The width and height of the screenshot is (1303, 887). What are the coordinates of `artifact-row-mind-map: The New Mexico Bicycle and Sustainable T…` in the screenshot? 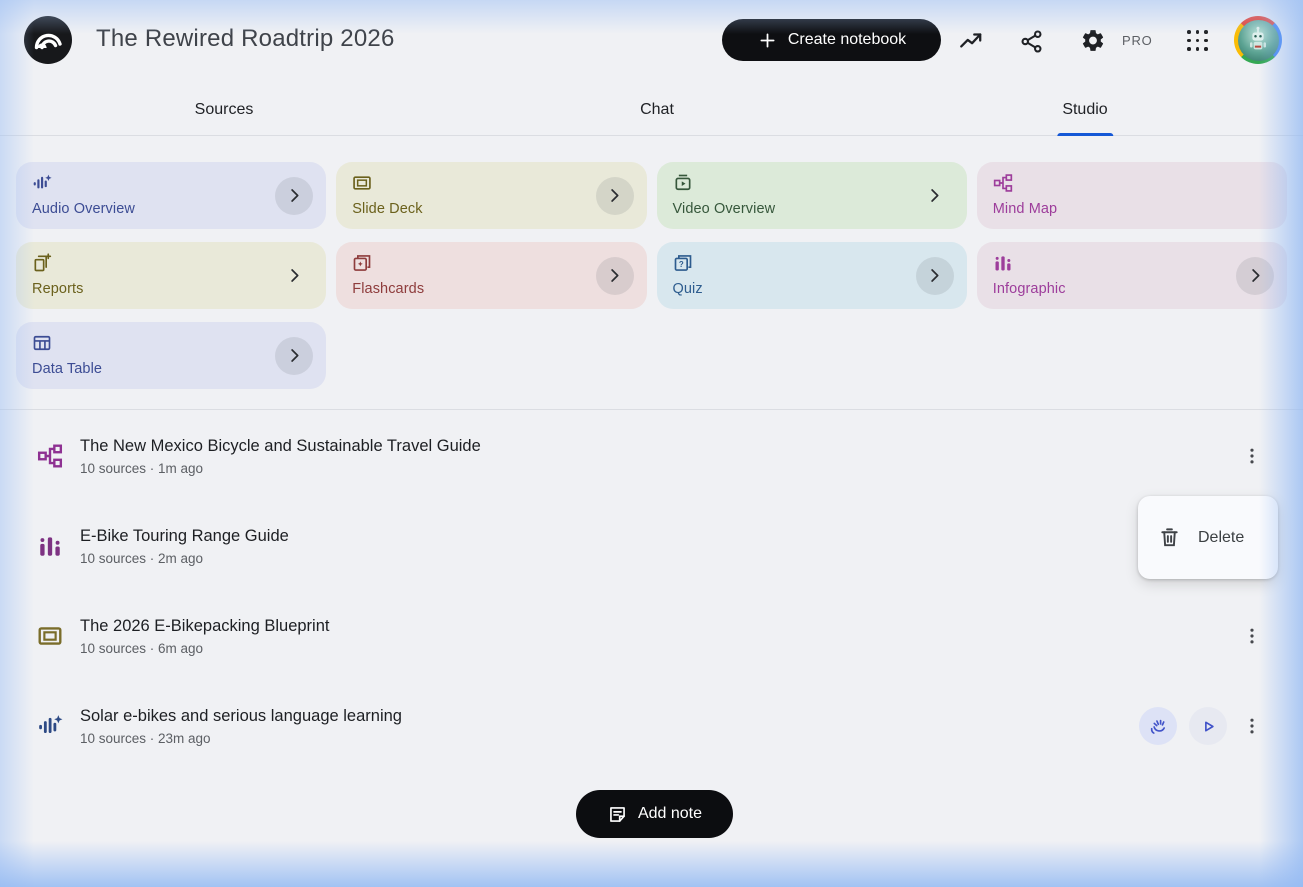 It's located at (651, 456).